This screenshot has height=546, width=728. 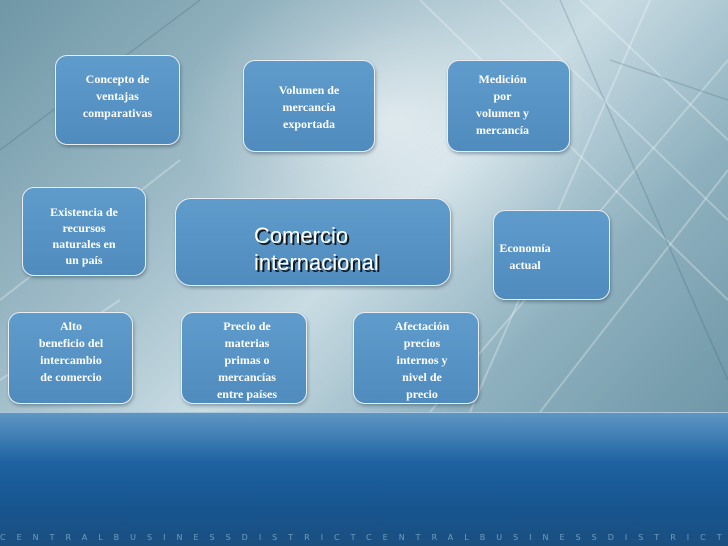 What do you see at coordinates (117, 96) in the screenshot?
I see `node-concepto-label: Concepto de ventajas comparativas` at bounding box center [117, 96].